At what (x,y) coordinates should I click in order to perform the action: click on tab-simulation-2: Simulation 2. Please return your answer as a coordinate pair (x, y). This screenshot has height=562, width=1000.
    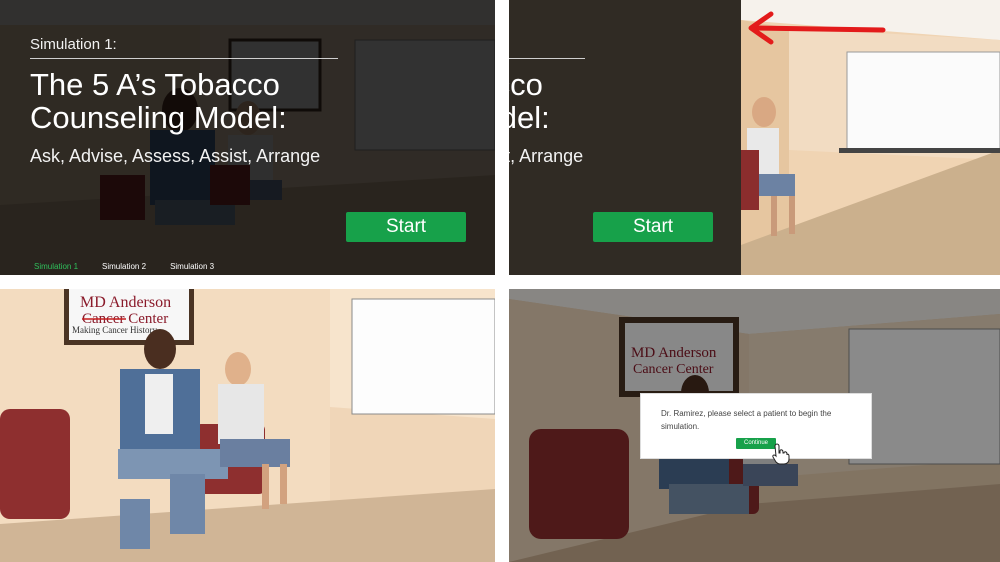
    Looking at the image, I should click on (124, 266).